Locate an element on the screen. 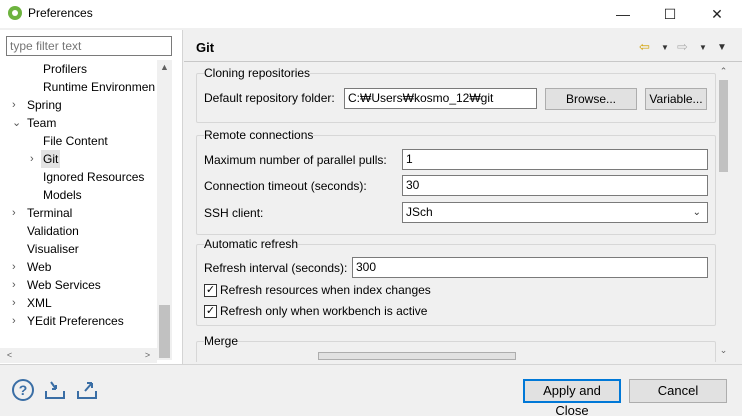 This screenshot has height=416, width=742. tree-vertical-scrollbar: ▲ is located at coordinates (164, 210).